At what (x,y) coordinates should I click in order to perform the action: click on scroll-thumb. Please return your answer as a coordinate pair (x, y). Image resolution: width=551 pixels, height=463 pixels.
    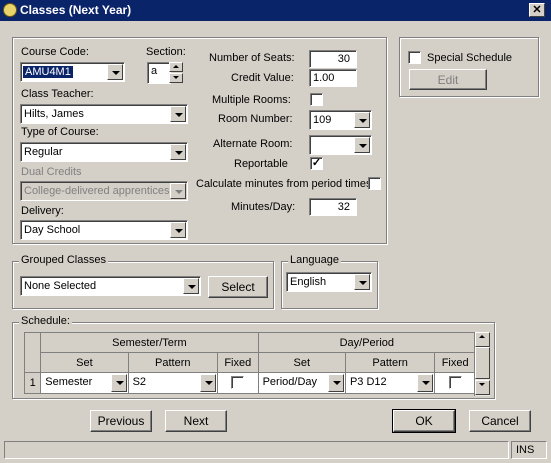
    Looking at the image, I should click on (482, 363).